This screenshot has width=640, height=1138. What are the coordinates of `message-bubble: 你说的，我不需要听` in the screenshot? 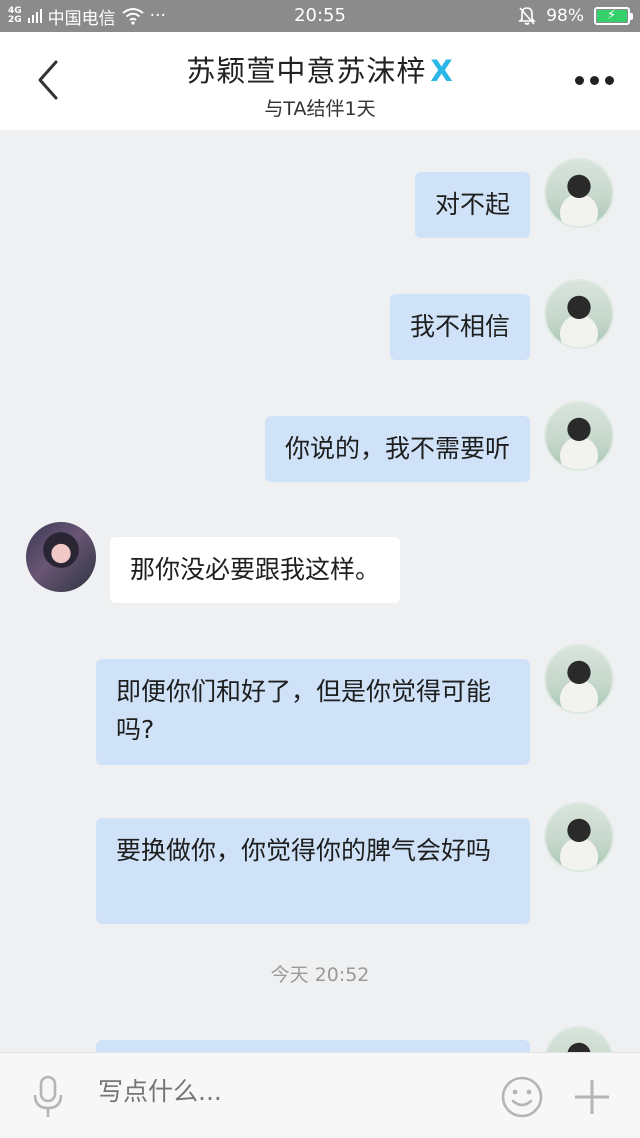 It's located at (397, 449).